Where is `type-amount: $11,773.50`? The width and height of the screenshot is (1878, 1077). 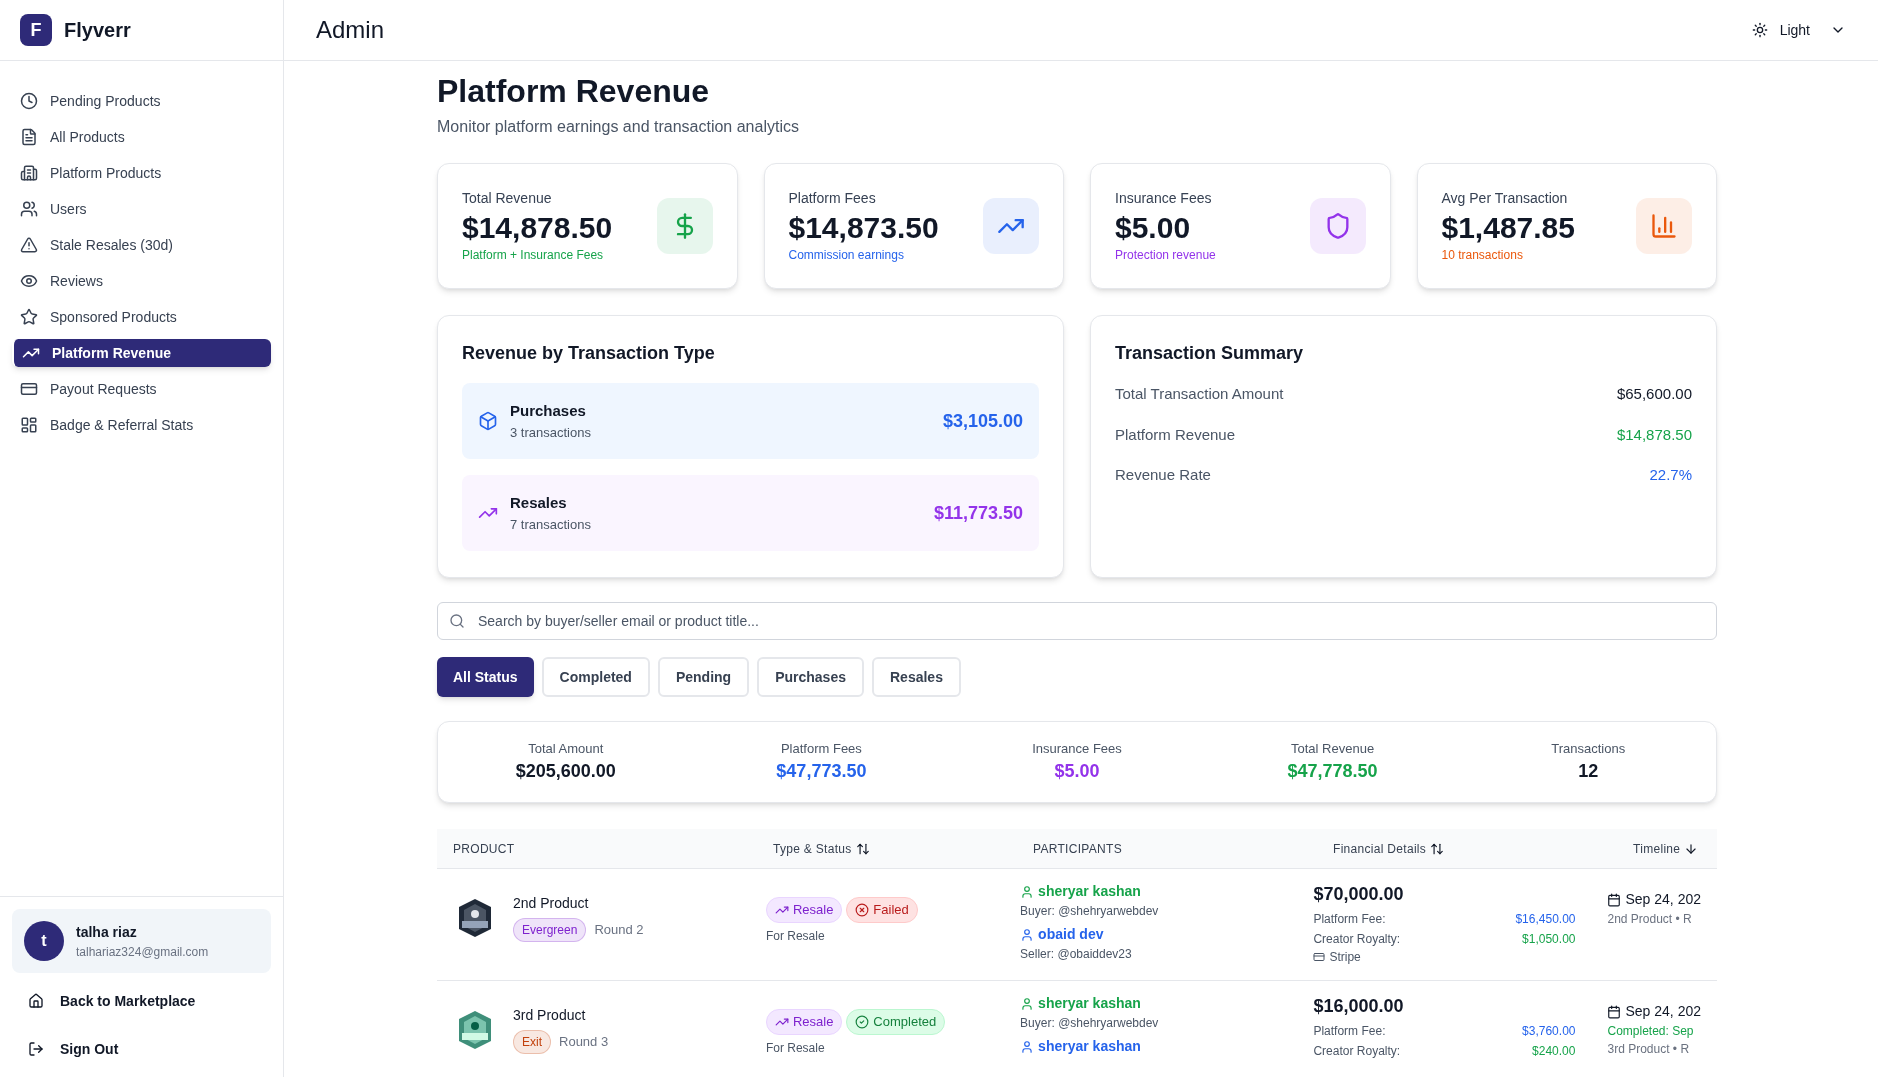 type-amount: $11,773.50 is located at coordinates (978, 513).